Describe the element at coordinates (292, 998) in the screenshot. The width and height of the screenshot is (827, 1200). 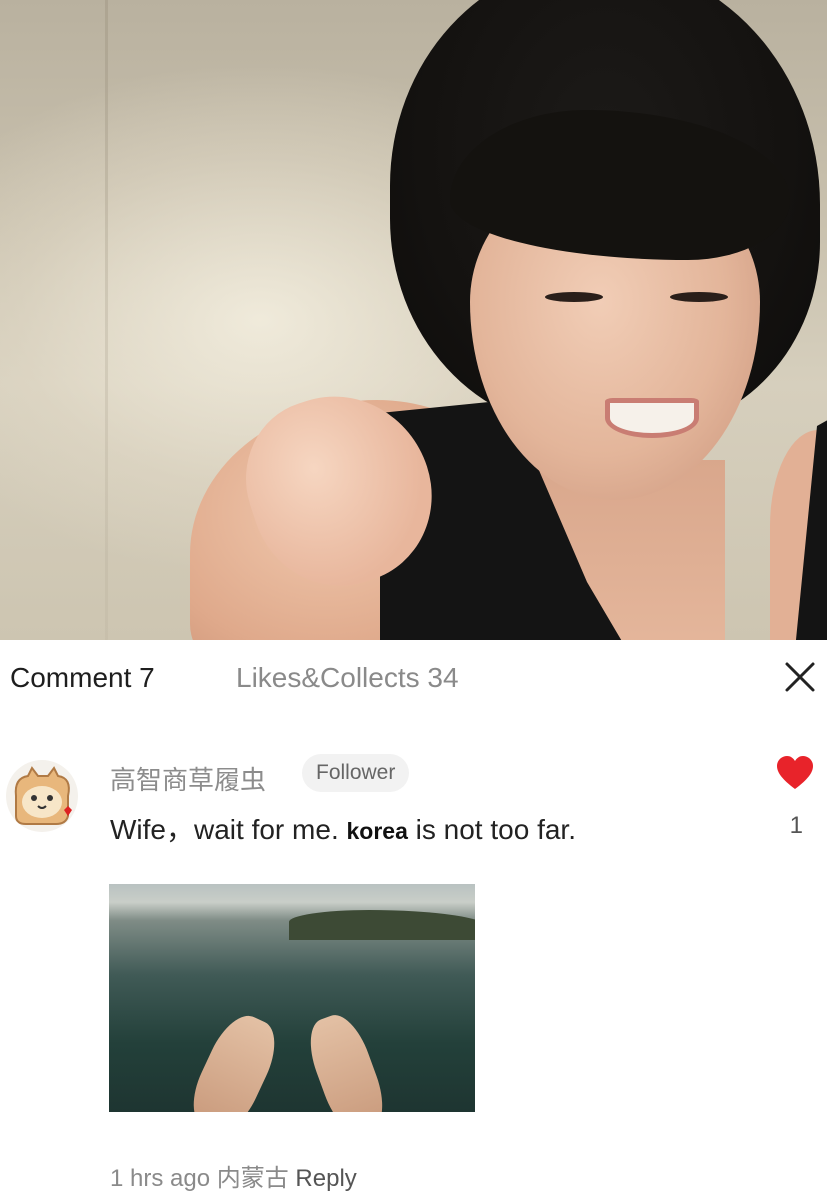
I see `comment-attached-image` at that location.